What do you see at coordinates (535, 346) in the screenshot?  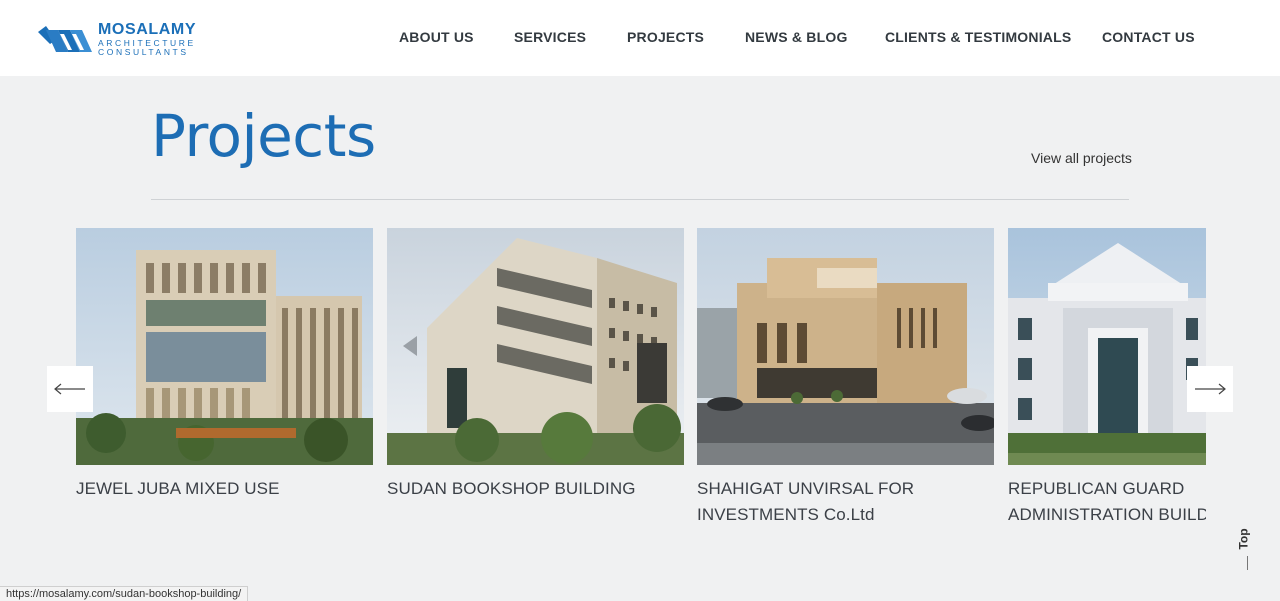 I see `project-image-bookshop-building` at bounding box center [535, 346].